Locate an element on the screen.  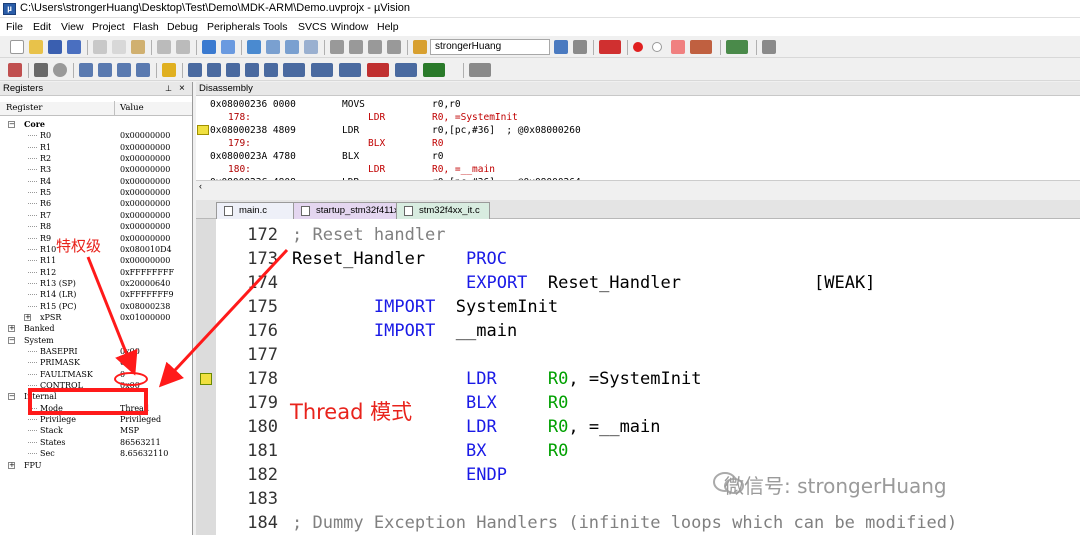
annotation-arrows is located at coordinates (187, 318).